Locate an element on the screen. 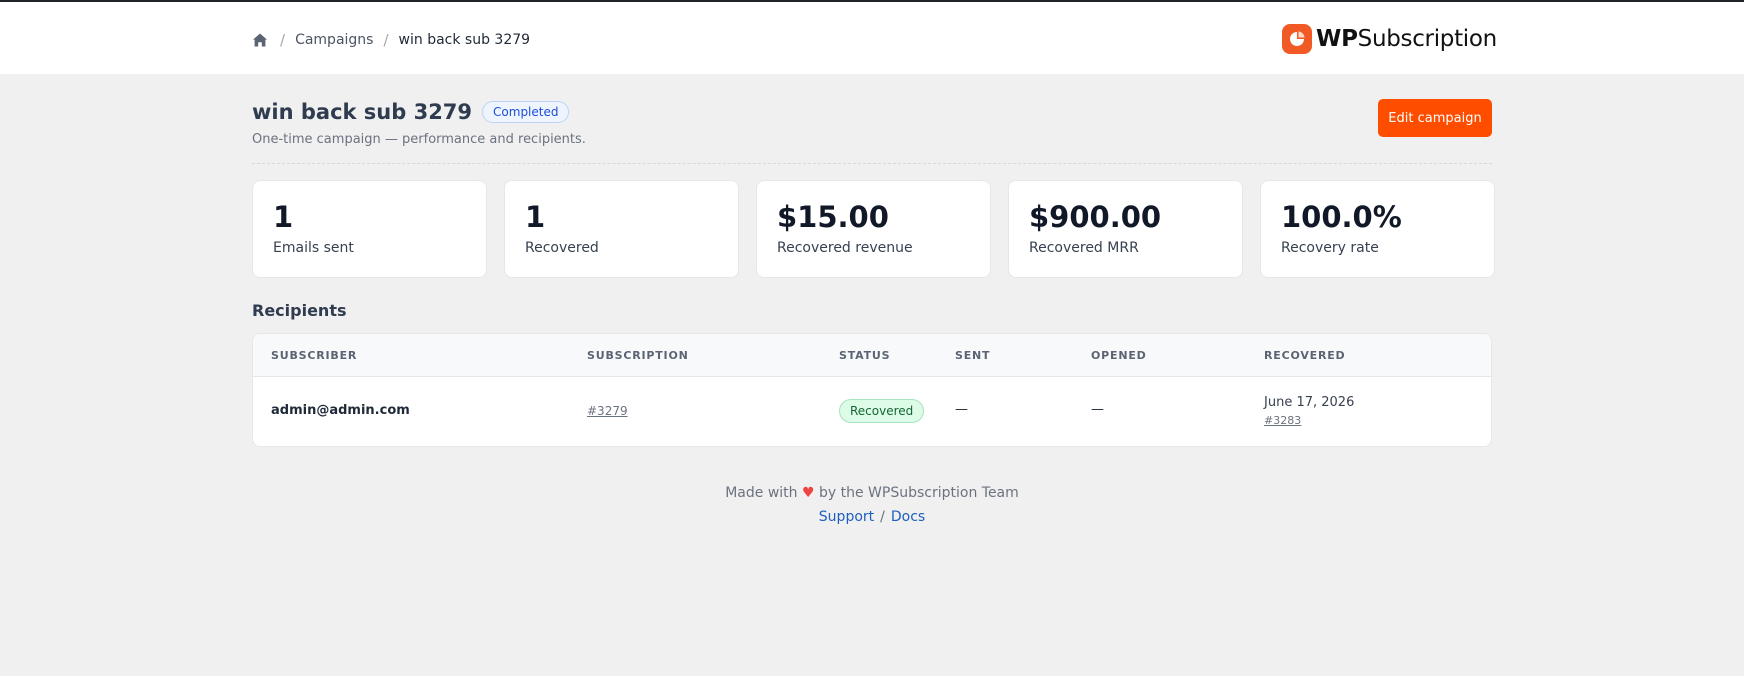 Image resolution: width=1744 pixels, height=676 pixels. footer-links: Support / Docs is located at coordinates (872, 517).